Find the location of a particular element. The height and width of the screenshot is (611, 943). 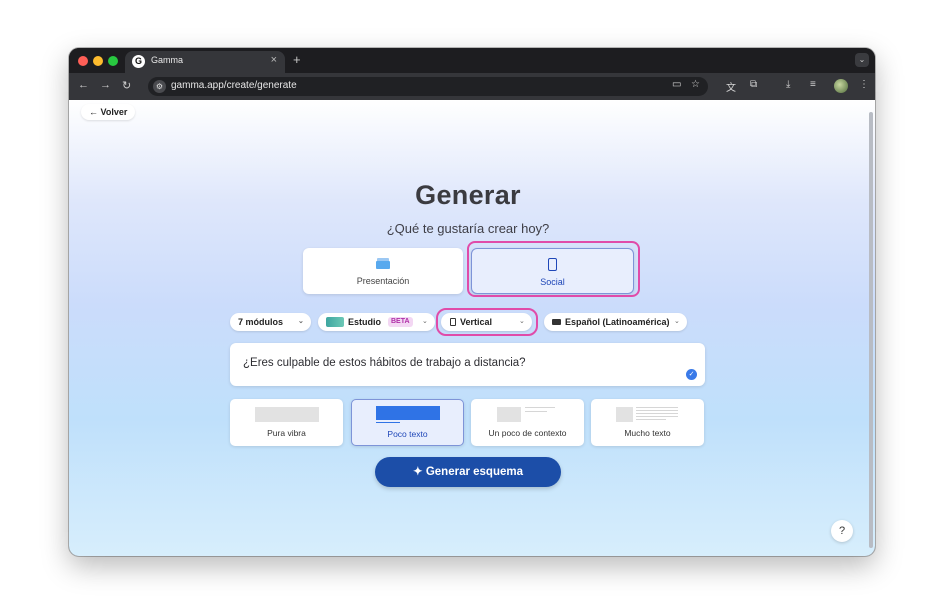

page-scrollbar is located at coordinates (871, 332).